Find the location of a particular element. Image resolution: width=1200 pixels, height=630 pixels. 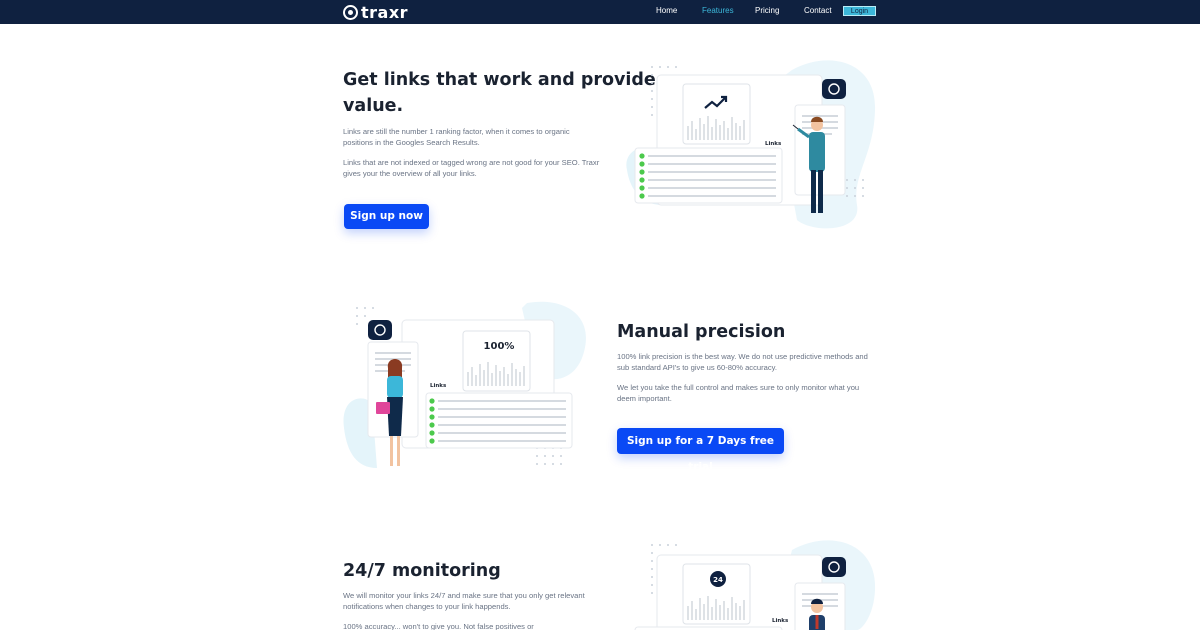

section2-p2-line2: deem important. is located at coordinates (644, 398).